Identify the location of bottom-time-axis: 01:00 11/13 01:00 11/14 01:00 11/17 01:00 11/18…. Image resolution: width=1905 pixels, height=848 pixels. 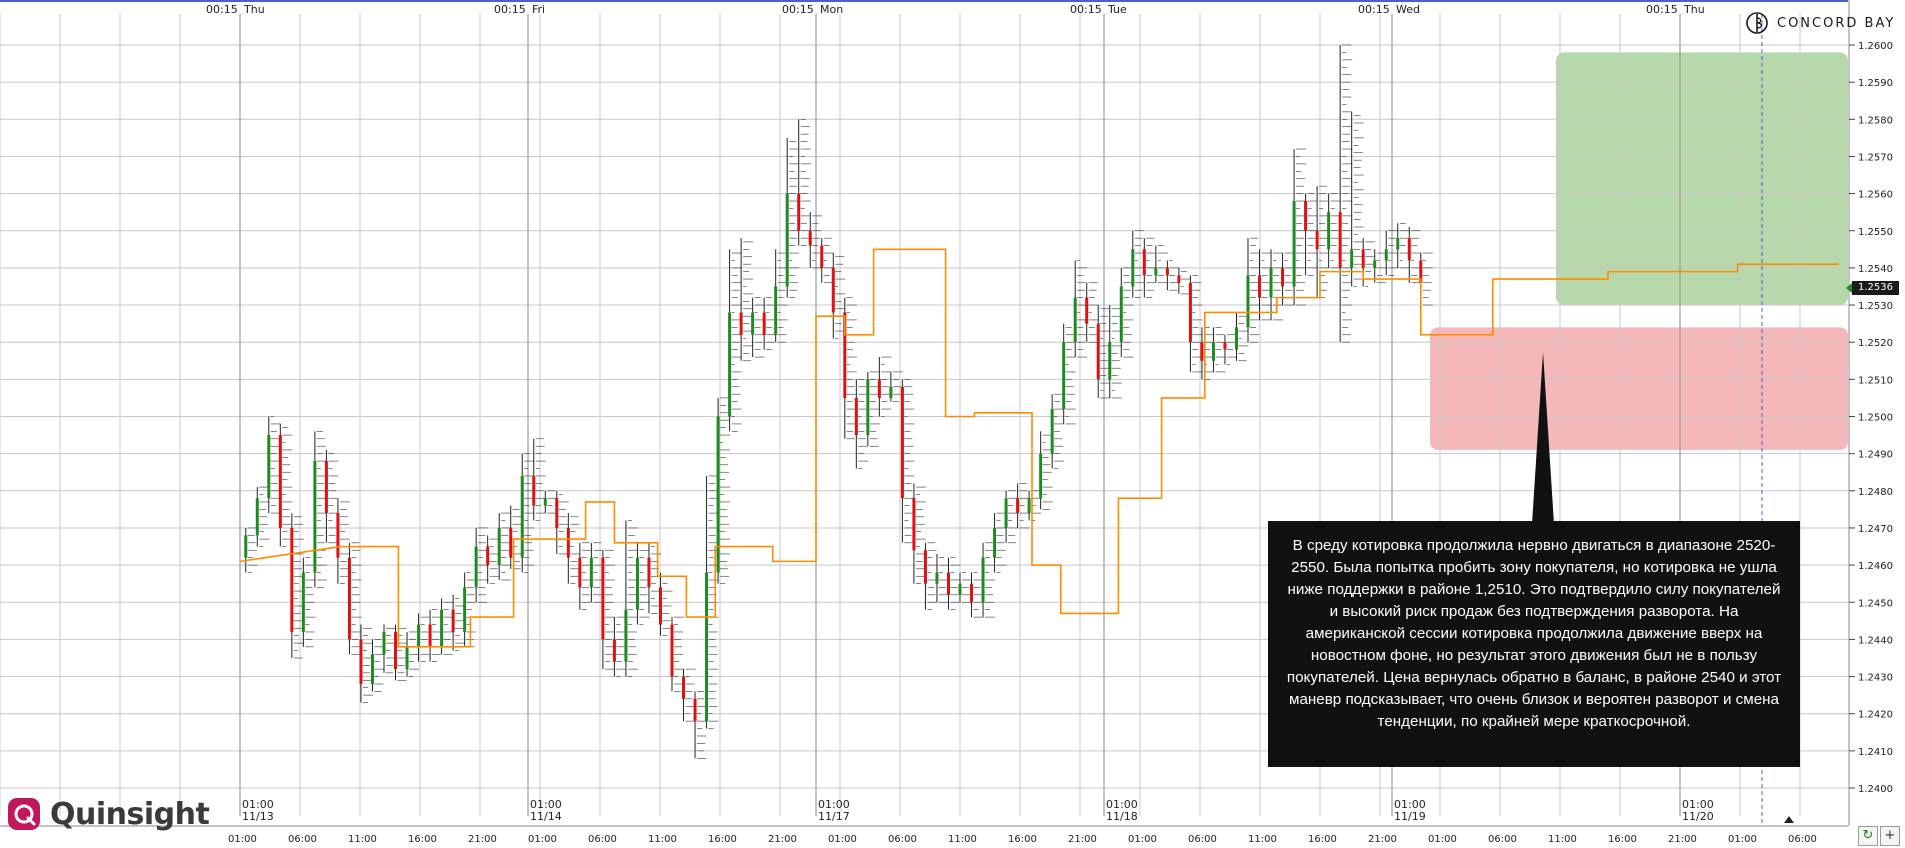
(924, 821).